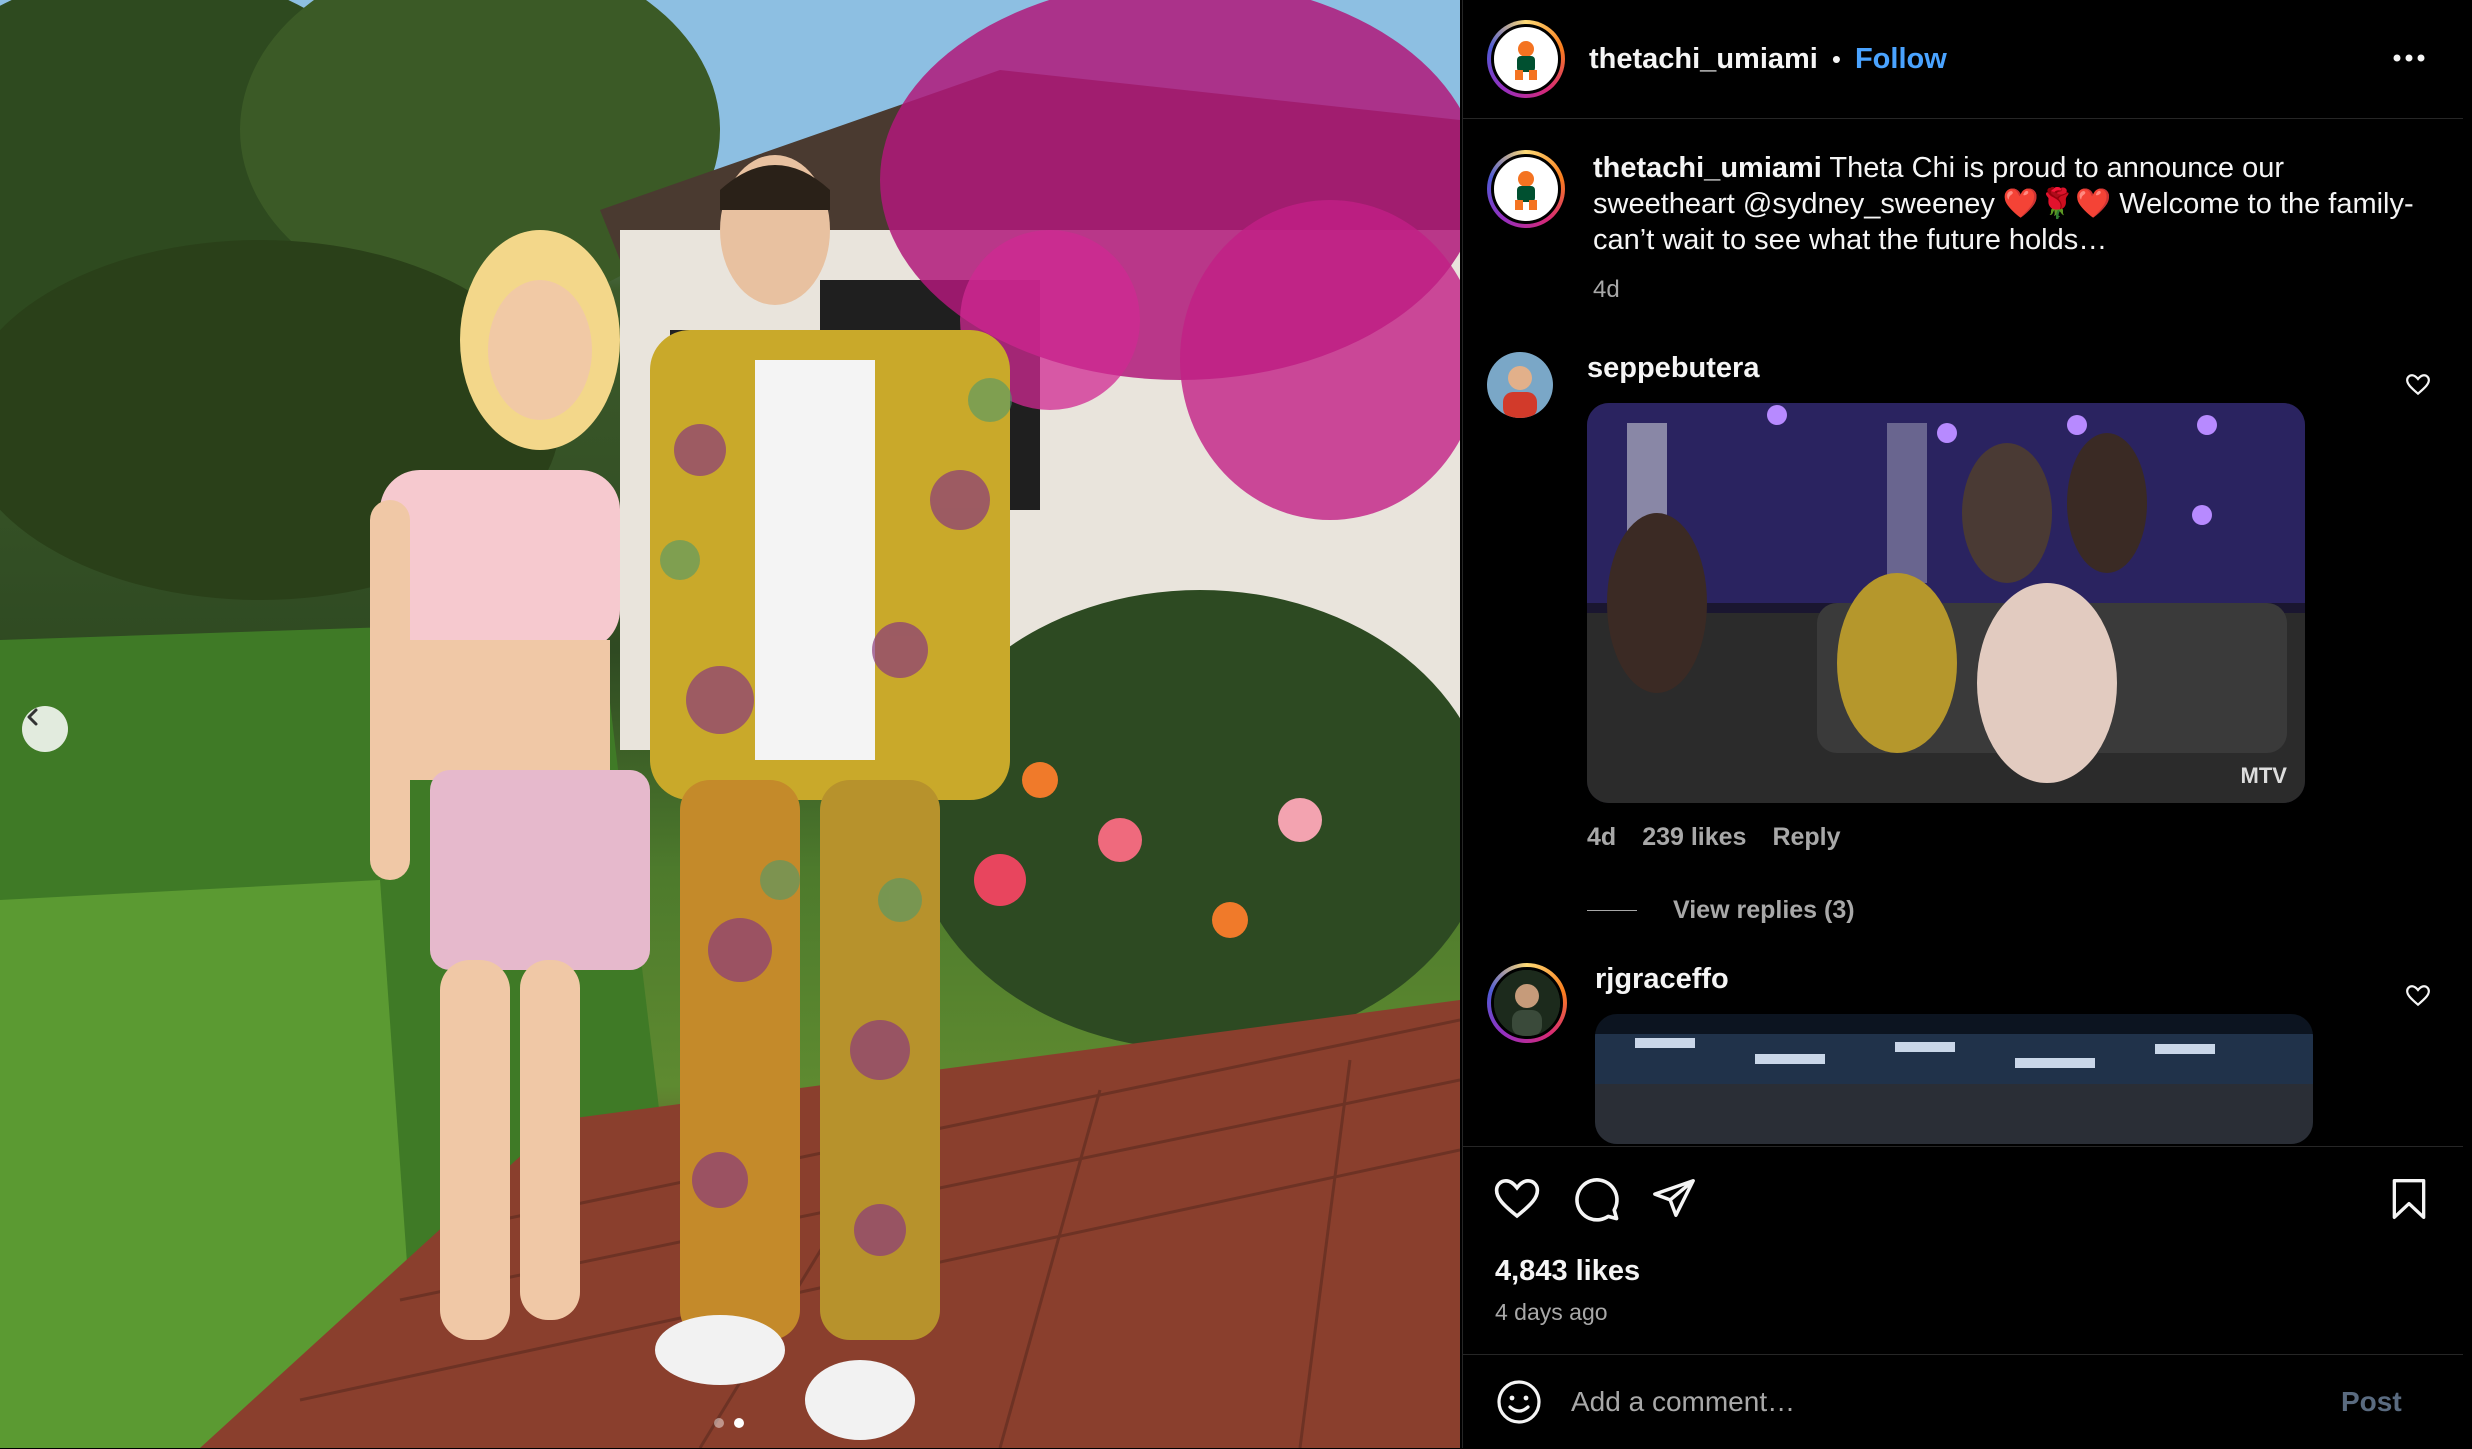  I want to click on comment-username: rjgraceffo, so click(1955, 979).